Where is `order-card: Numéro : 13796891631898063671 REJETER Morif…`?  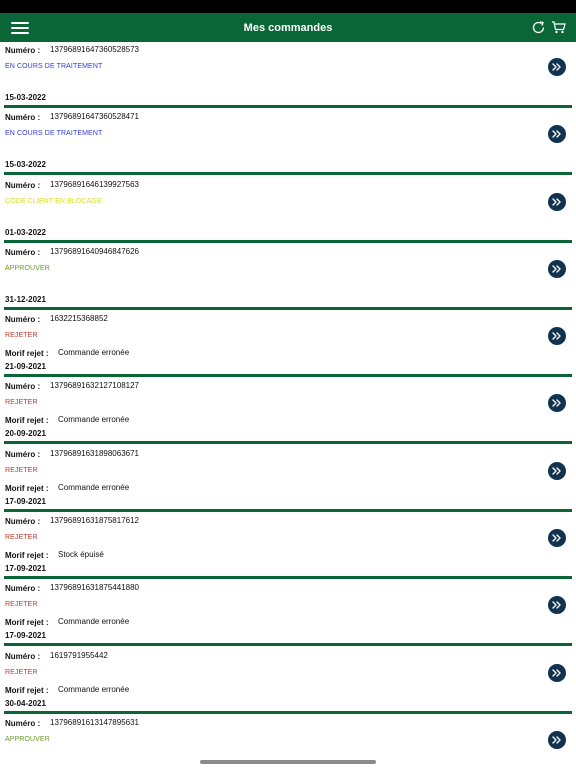 order-card: Numéro : 13796891631898063671 REJETER Morif… is located at coordinates (288, 479).